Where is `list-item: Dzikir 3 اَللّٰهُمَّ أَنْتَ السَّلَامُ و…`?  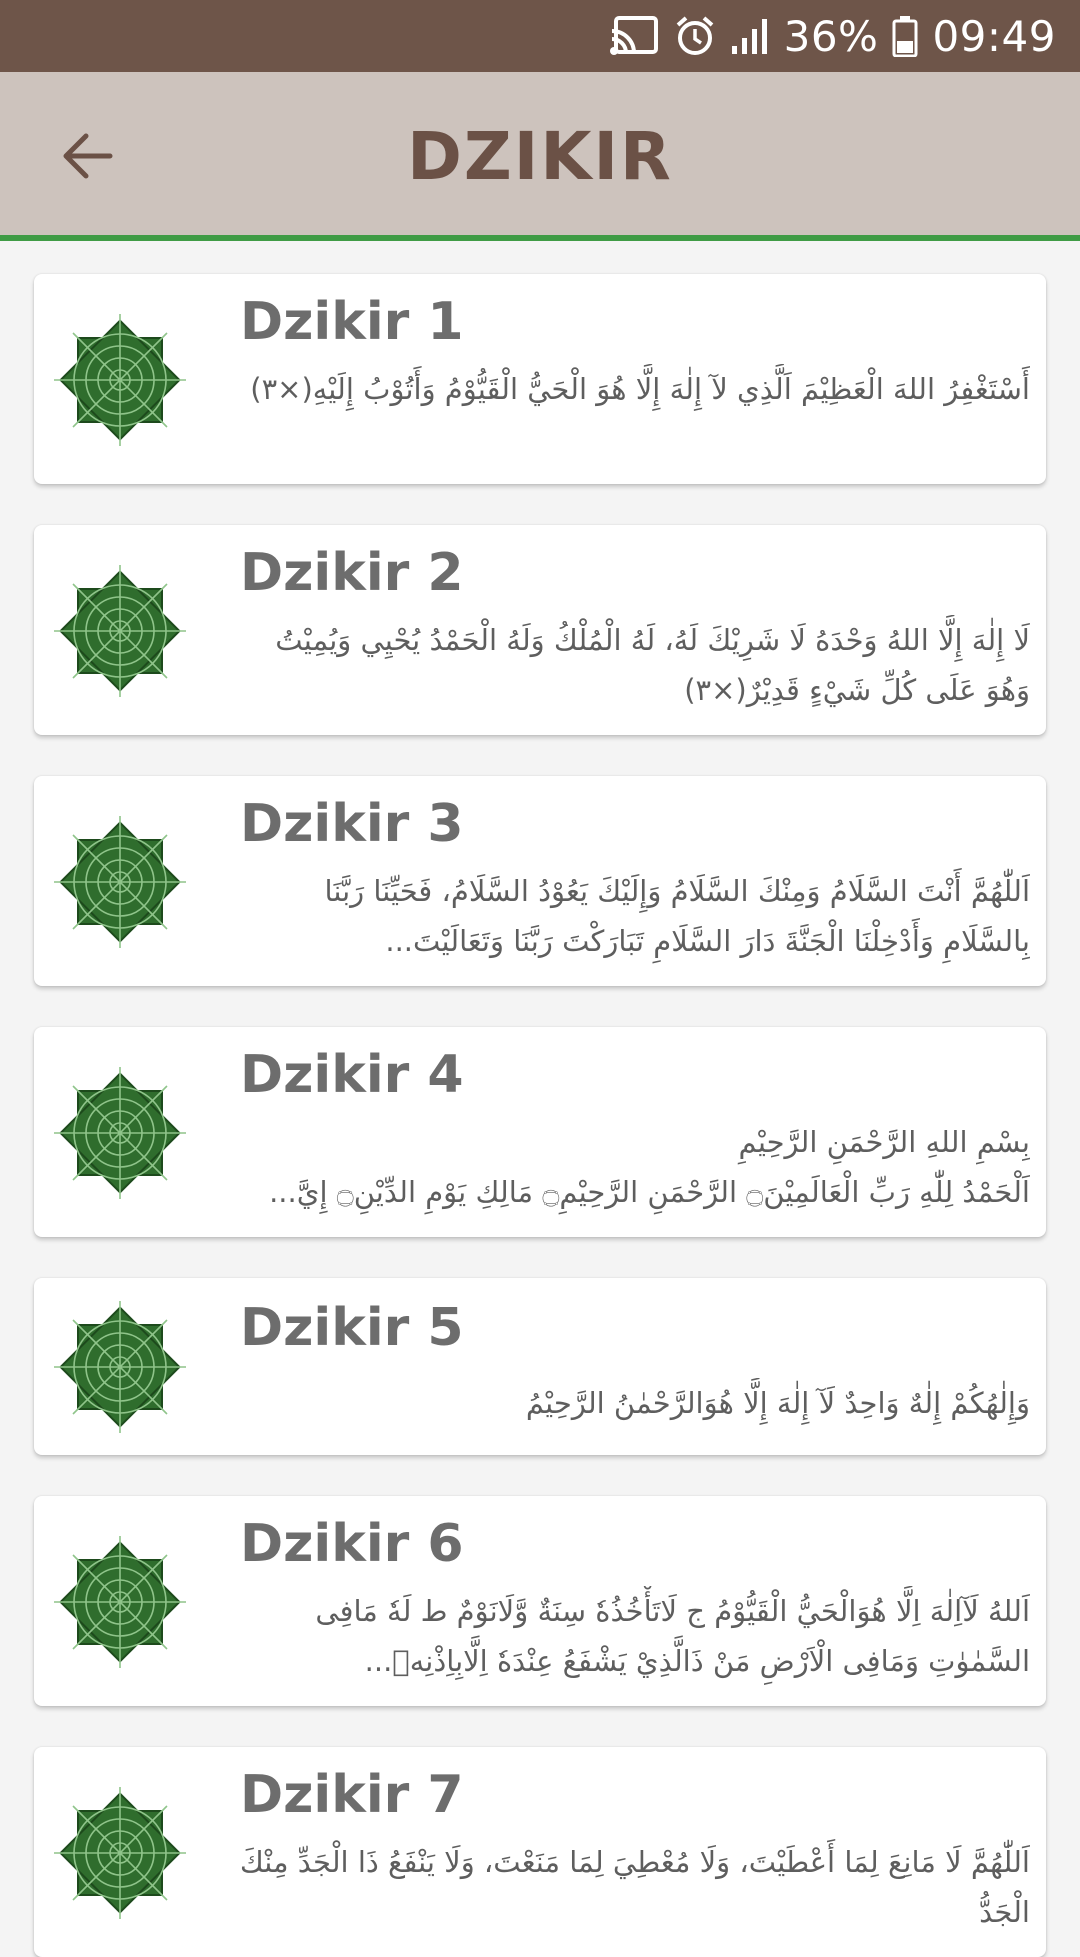 list-item: Dzikir 3 اَللّٰهُمَّ أَنْتَ السَّلَامُ و… is located at coordinates (540, 881).